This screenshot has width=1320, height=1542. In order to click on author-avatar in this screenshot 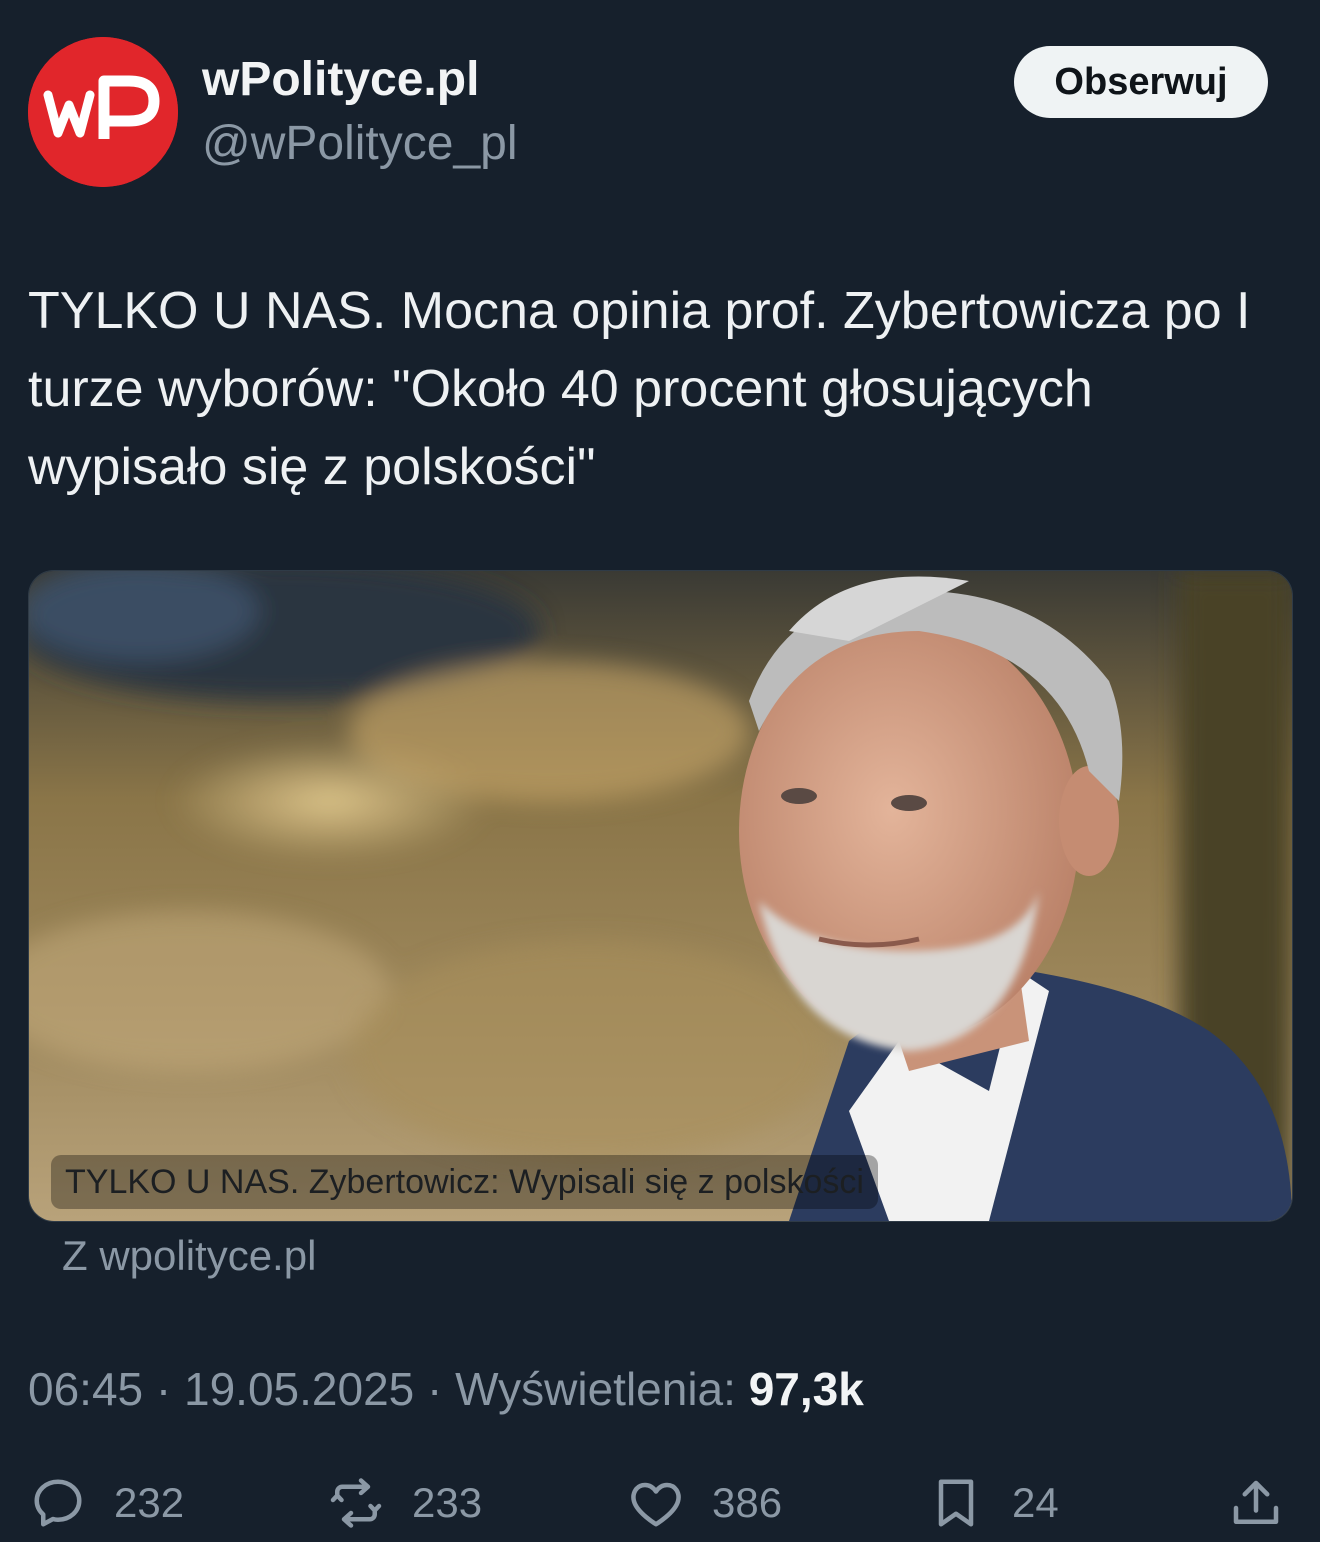, I will do `click(103, 112)`.